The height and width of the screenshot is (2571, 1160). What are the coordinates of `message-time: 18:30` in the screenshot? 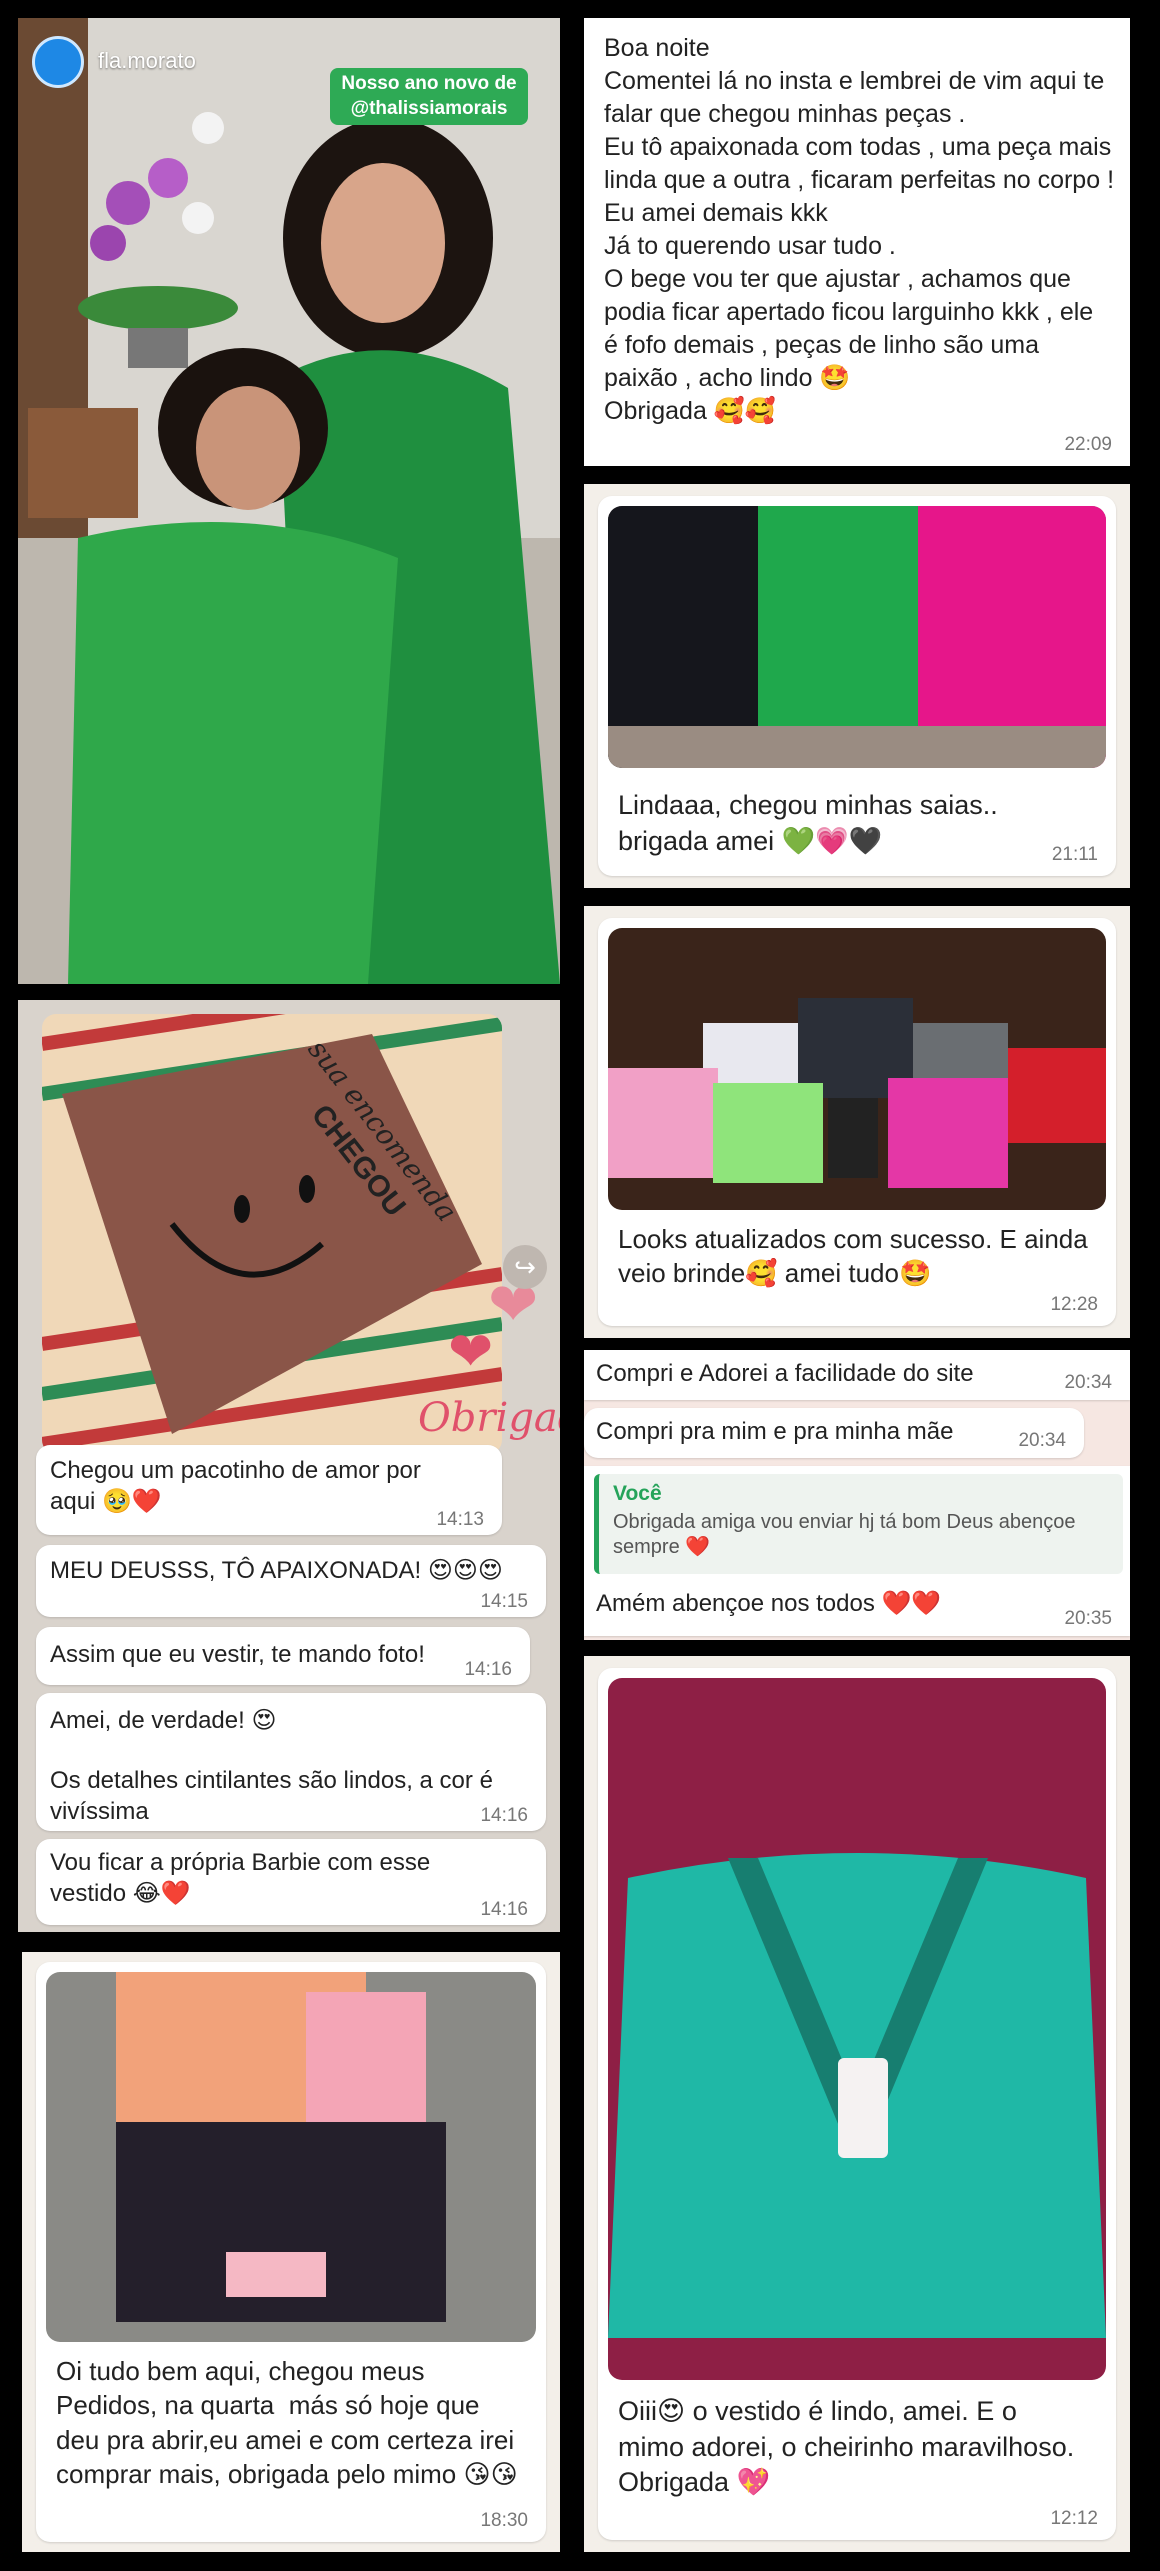 It's located at (504, 2520).